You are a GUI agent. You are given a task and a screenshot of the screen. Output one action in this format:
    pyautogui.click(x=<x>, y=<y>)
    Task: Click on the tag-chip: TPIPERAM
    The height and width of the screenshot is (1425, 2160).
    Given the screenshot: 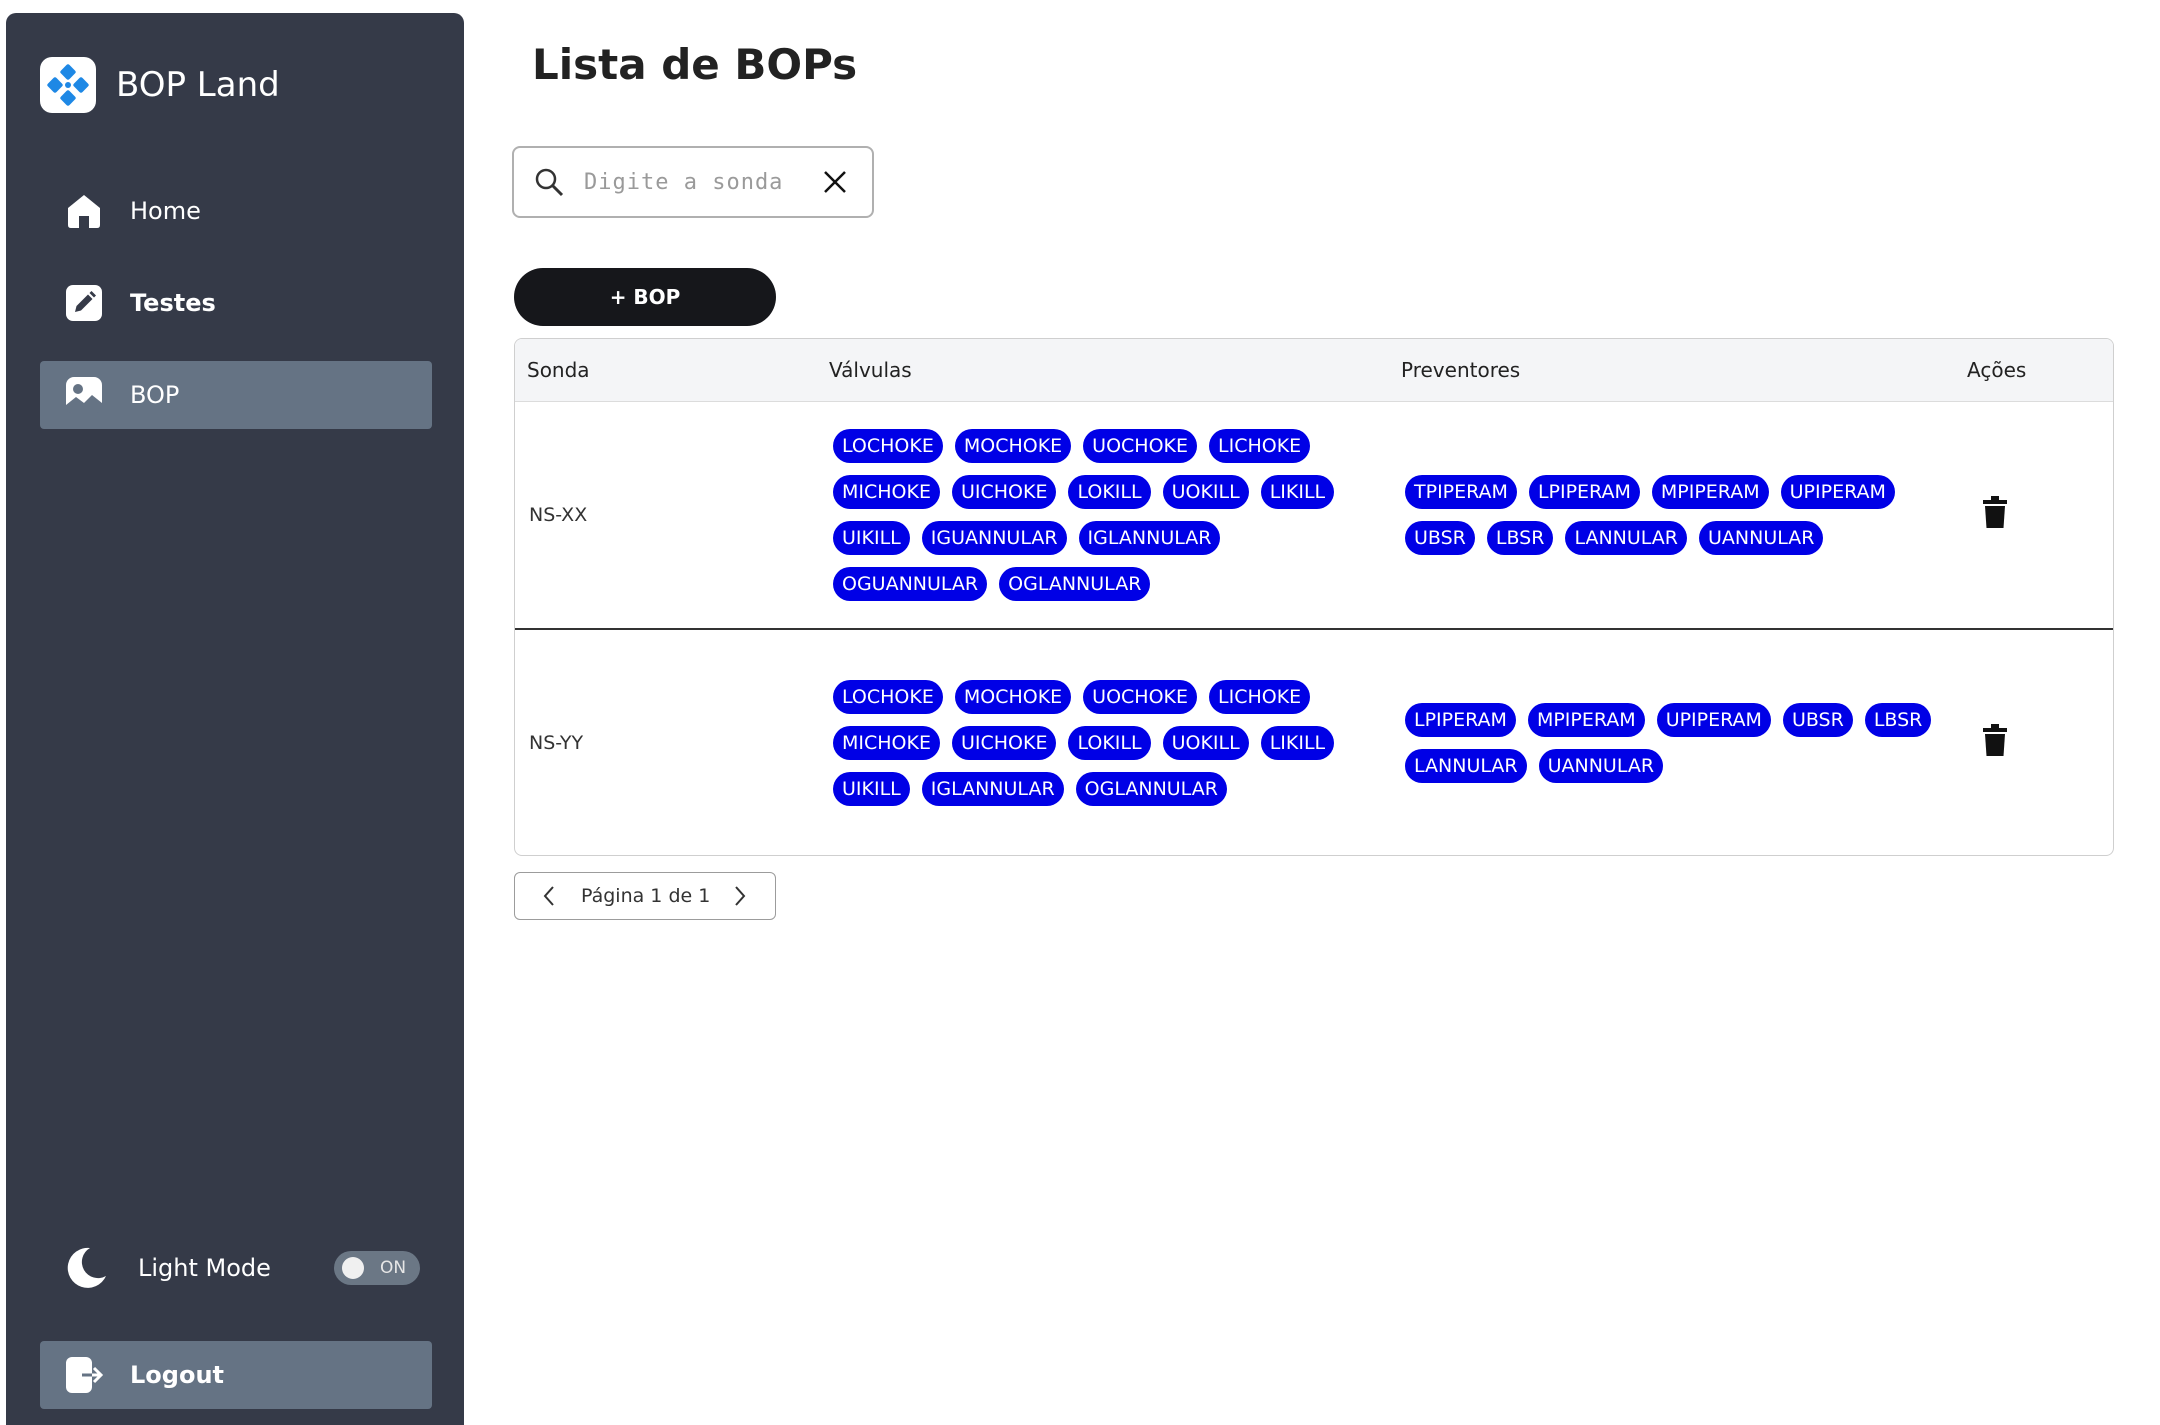 What is the action you would take?
    pyautogui.click(x=1461, y=491)
    